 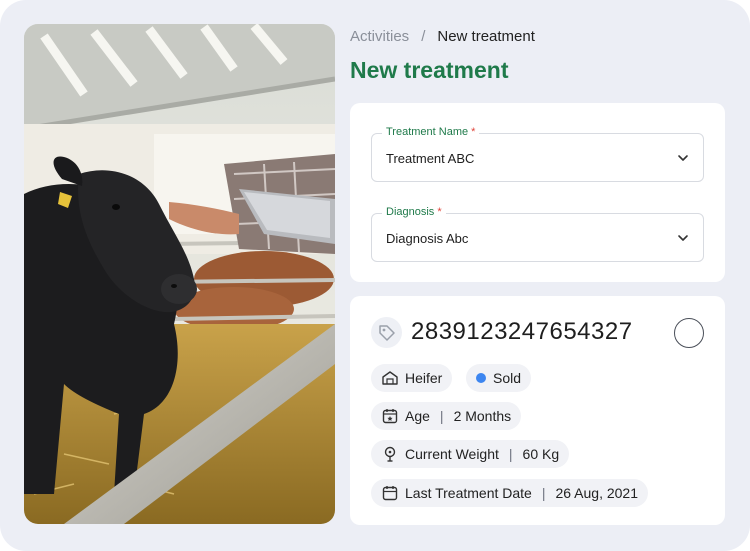 What do you see at coordinates (597, 493) in the screenshot?
I see `last-treatment-value: 26 Aug, 2021` at bounding box center [597, 493].